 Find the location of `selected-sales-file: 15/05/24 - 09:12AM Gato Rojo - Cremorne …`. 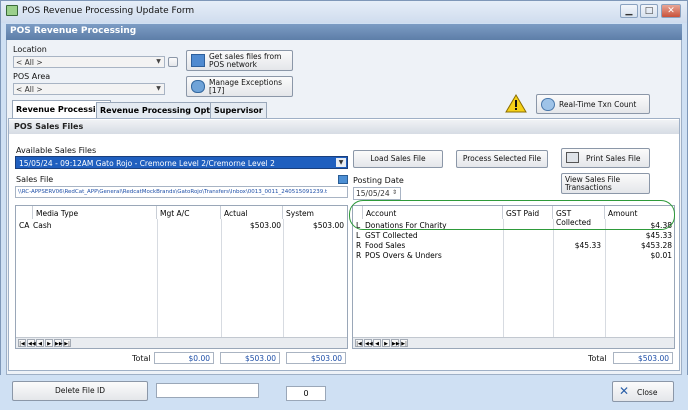

selected-sales-file: 15/05/24 - 09:12AM Gato Rojo - Cremorne … is located at coordinates (147, 163).